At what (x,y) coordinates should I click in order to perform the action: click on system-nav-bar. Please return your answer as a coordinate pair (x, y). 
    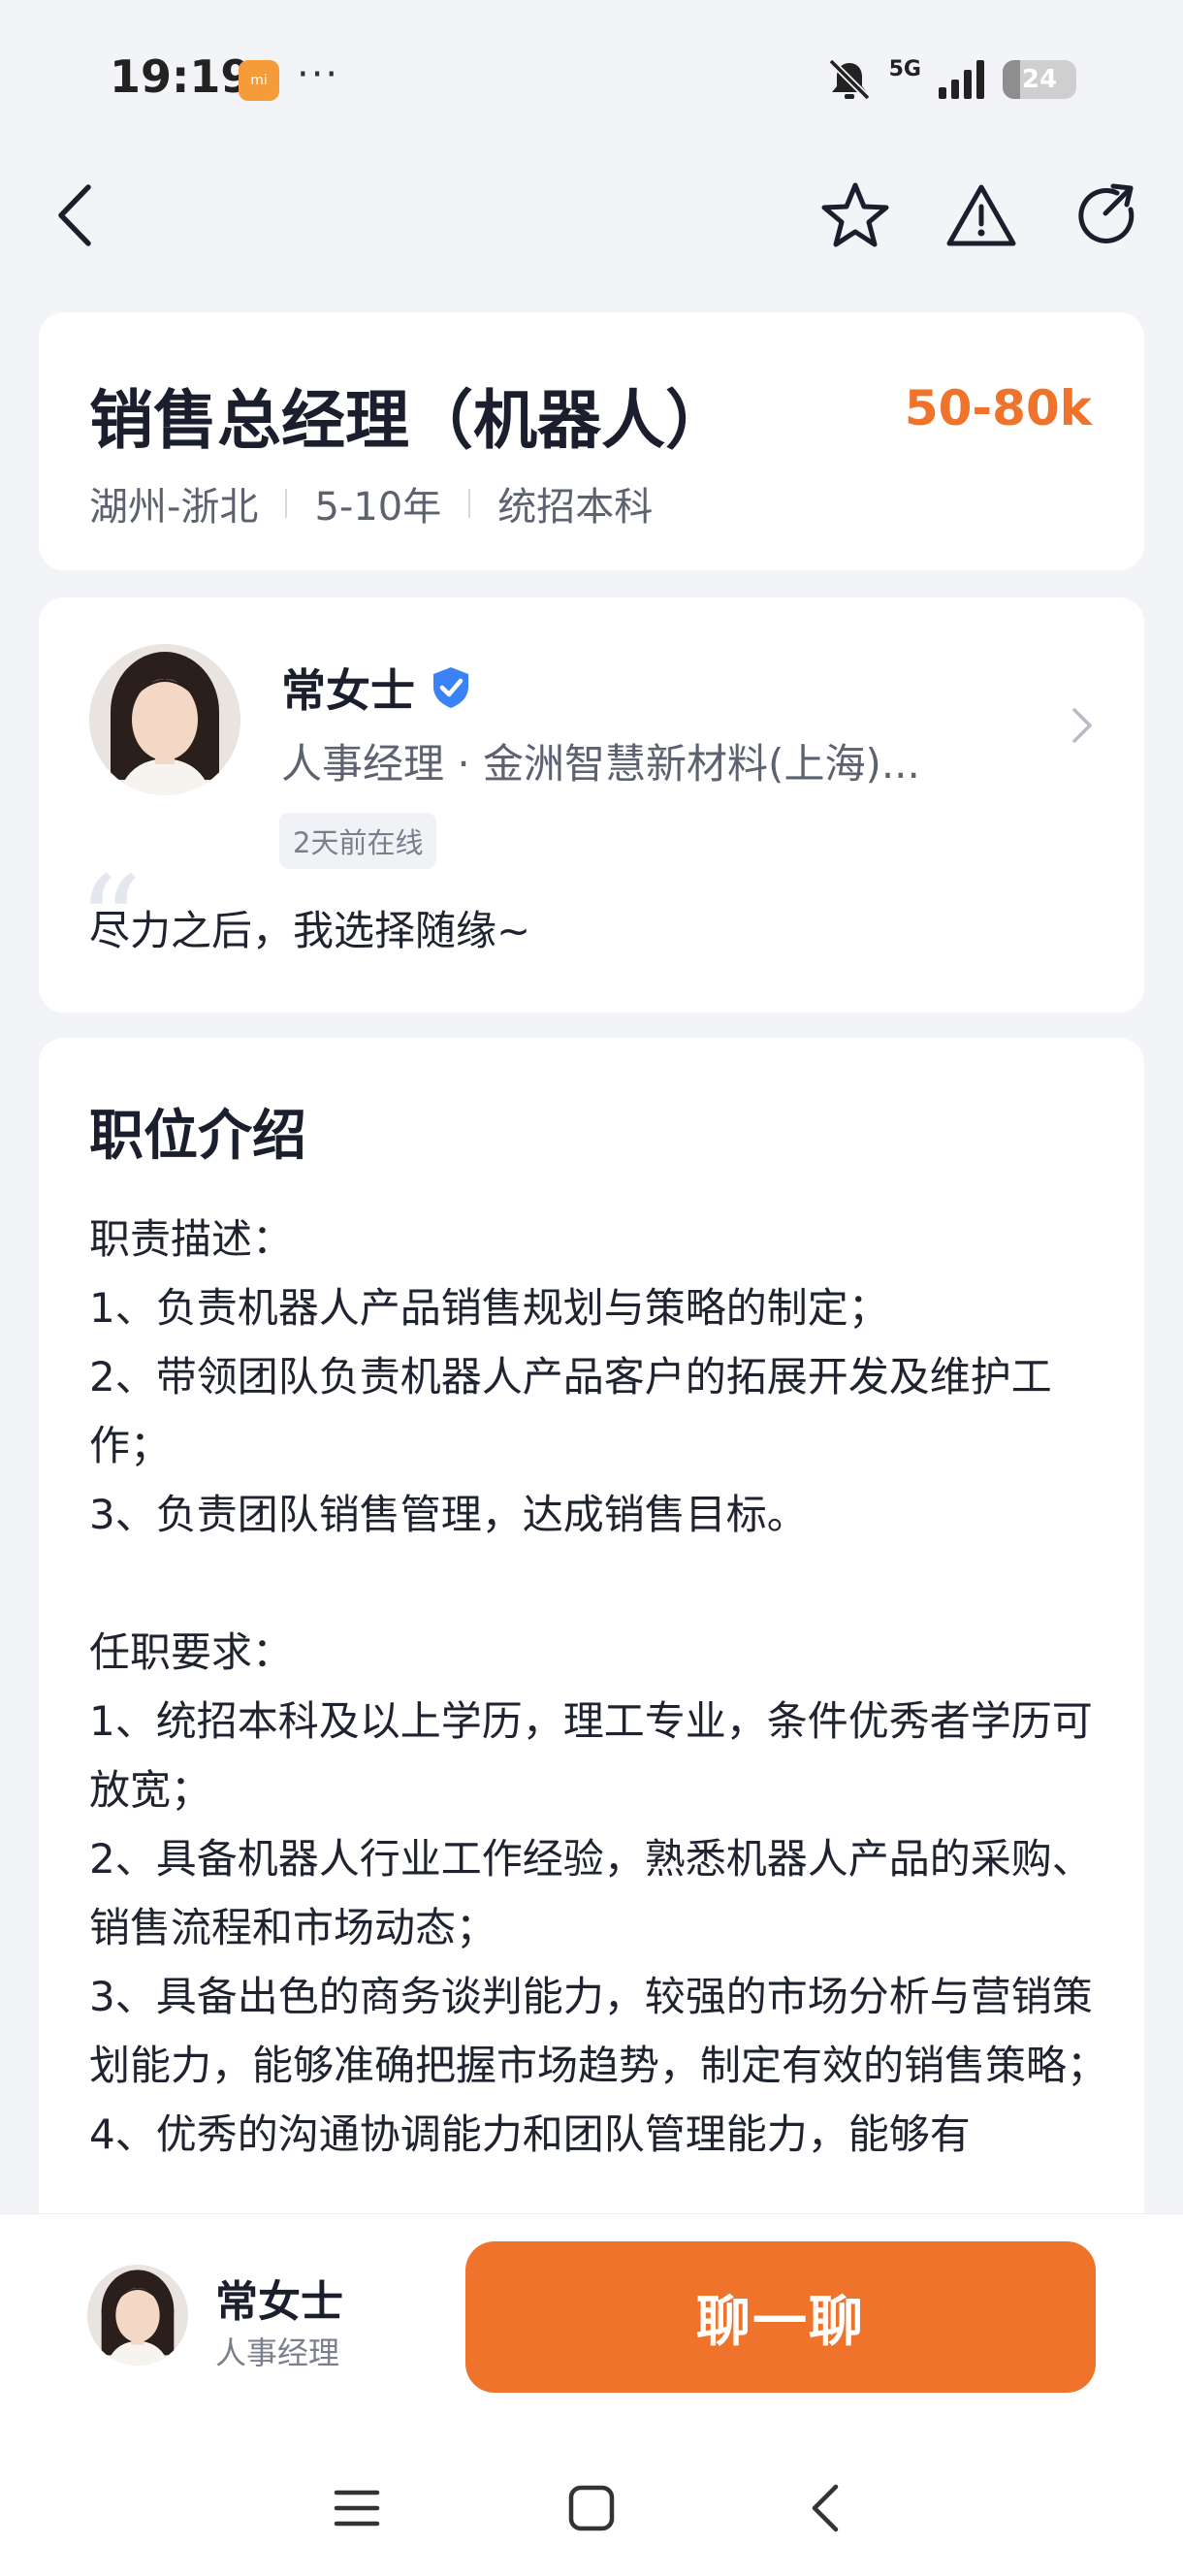
    Looking at the image, I should click on (591, 2506).